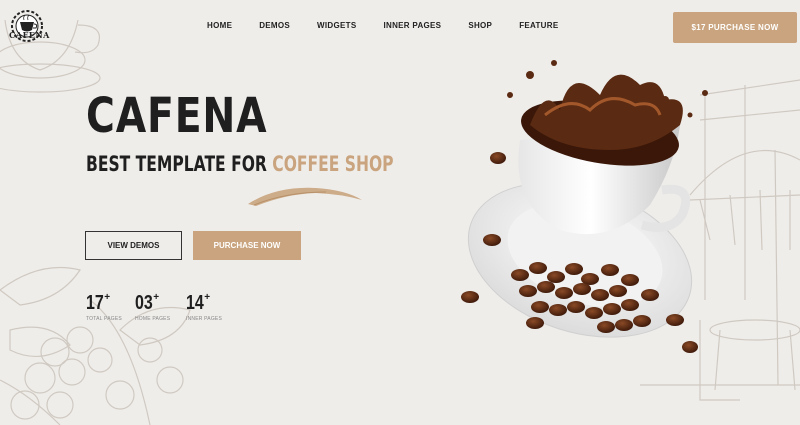 This screenshot has height=425, width=800. I want to click on stat-label: TOTAL PAGES, so click(104, 319).